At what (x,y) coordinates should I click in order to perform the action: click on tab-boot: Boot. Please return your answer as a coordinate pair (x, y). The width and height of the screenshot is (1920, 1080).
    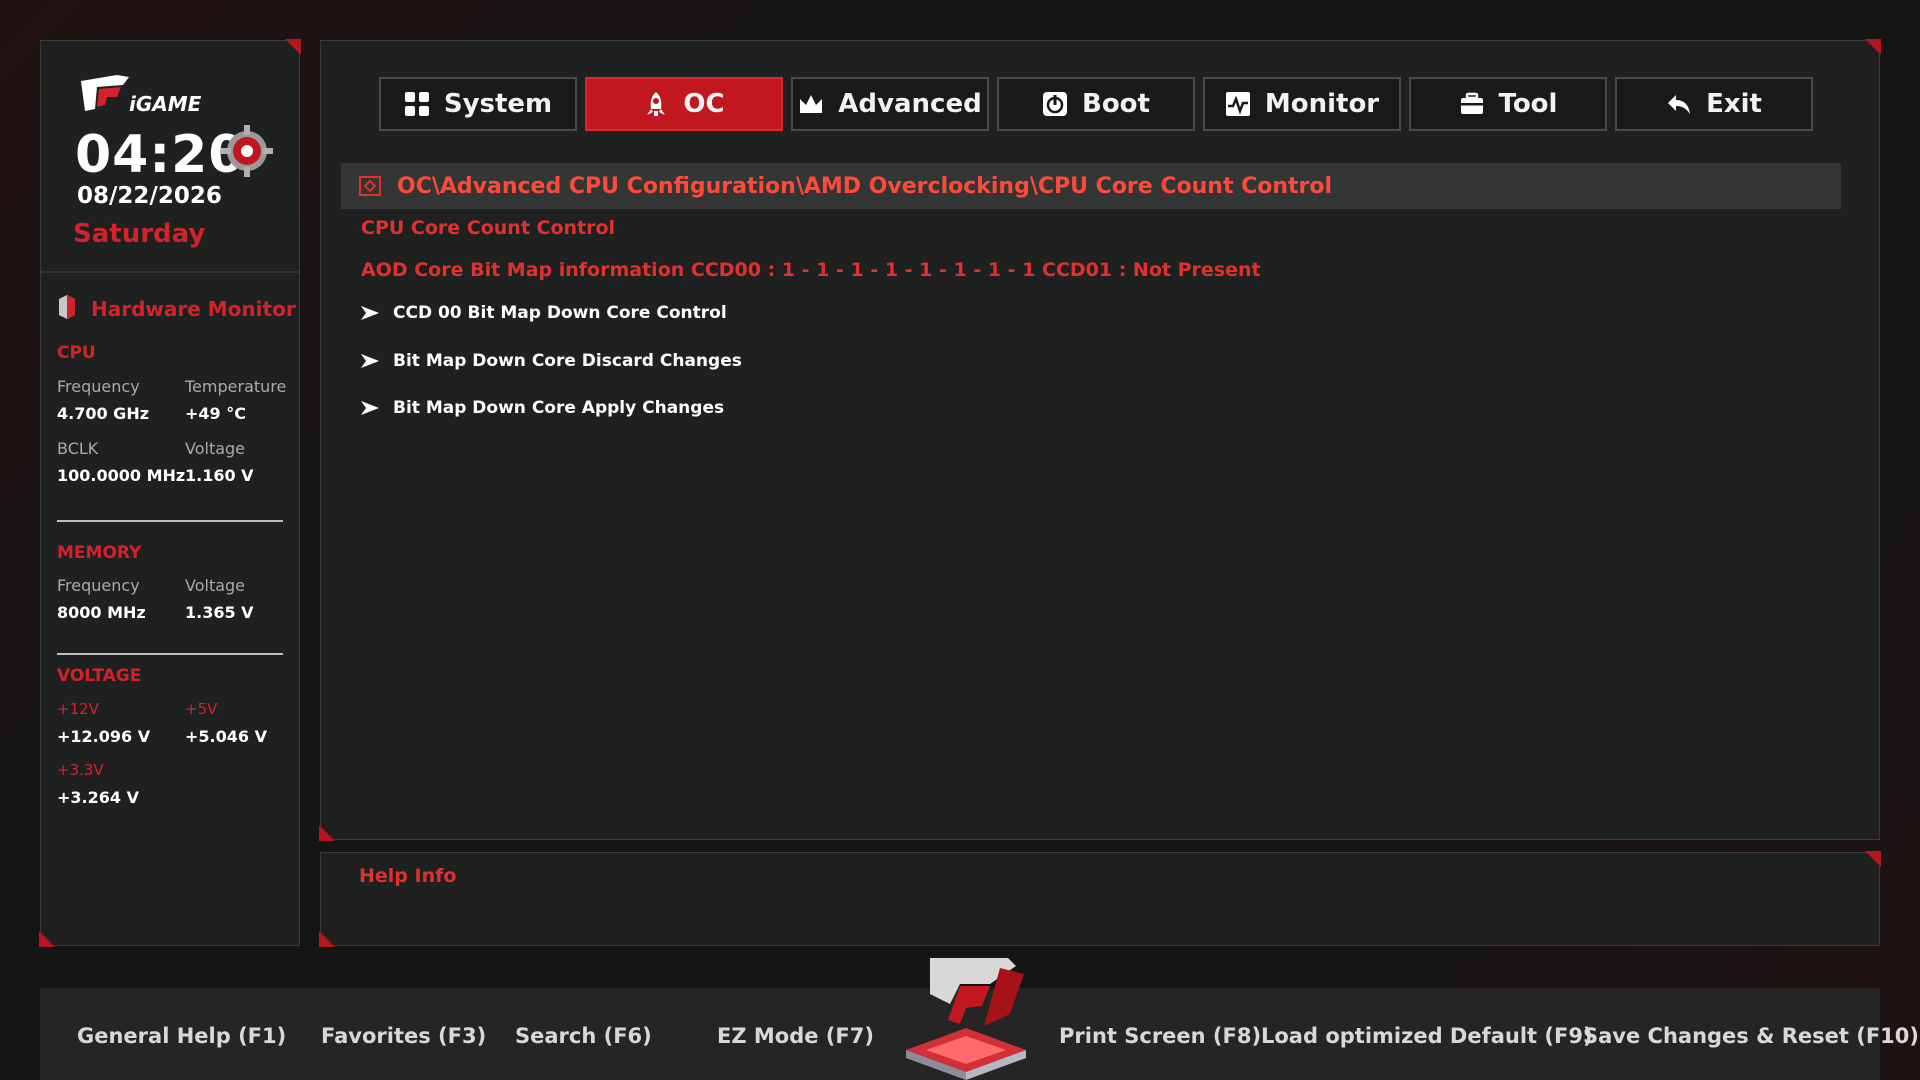
    Looking at the image, I should click on (1096, 104).